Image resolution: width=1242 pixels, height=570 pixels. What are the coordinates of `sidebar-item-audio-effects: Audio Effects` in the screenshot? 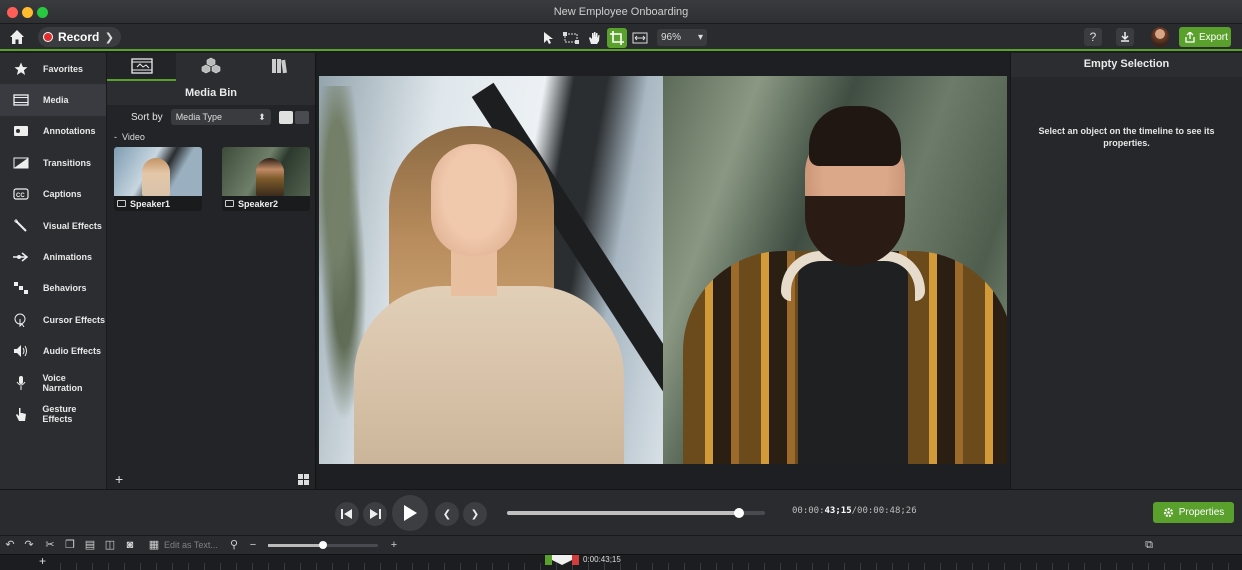 It's located at (53, 351).